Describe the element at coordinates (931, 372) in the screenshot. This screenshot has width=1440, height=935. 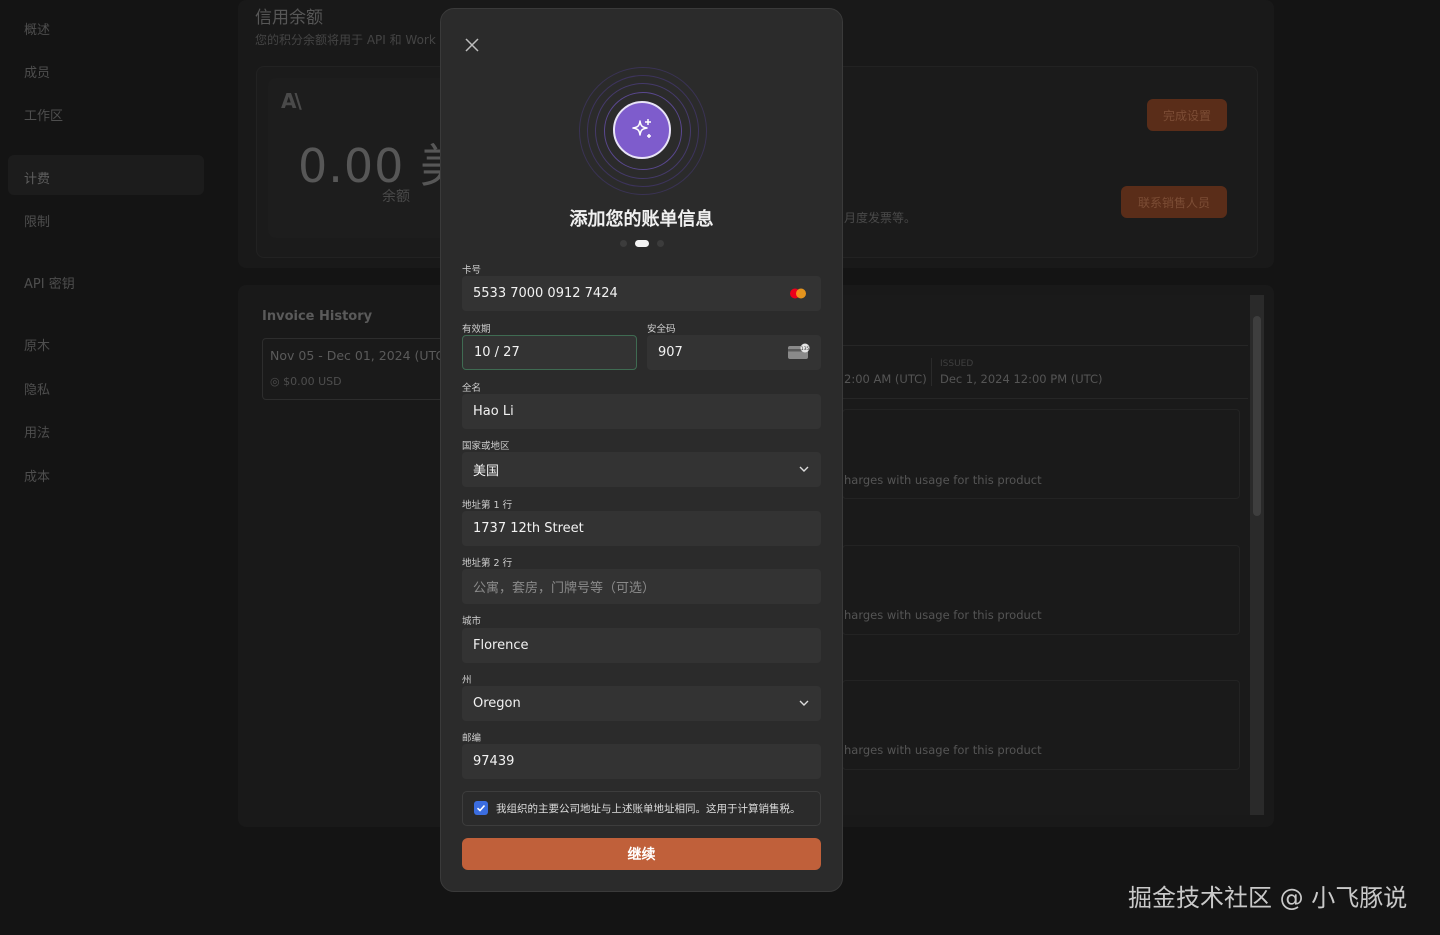
I see `divider` at that location.